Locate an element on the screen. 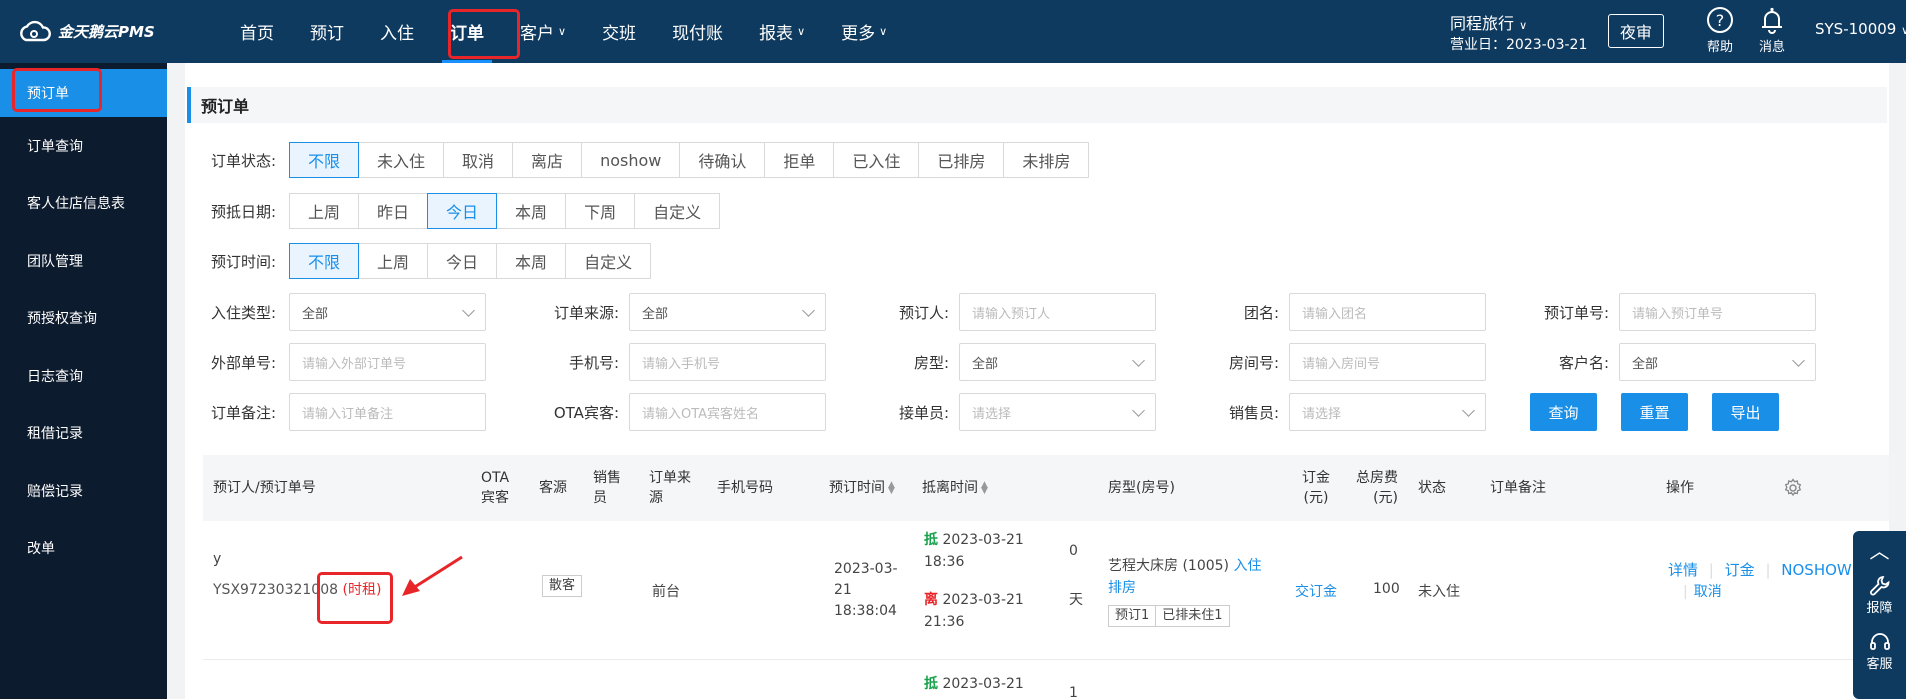 The image size is (1906, 699). night-audit-button: 夜审 is located at coordinates (1636, 31).